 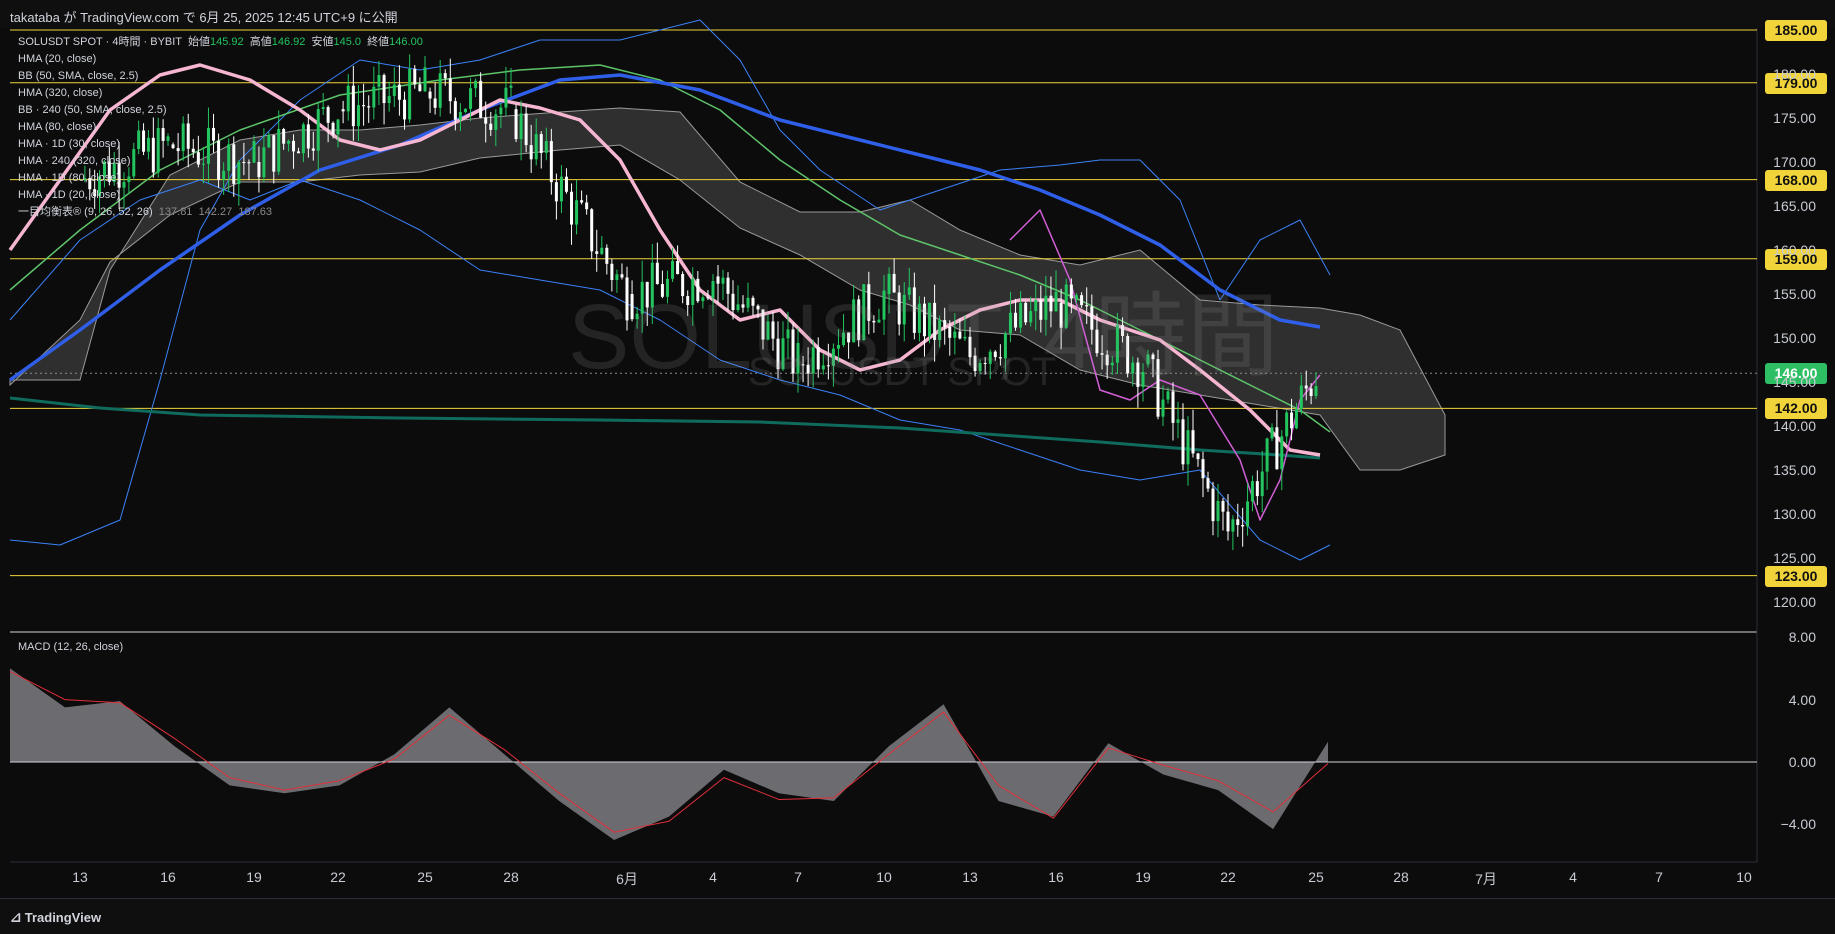 What do you see at coordinates (220, 59) in the screenshot?
I see `indicator-legend-row: HMA (20, close)` at bounding box center [220, 59].